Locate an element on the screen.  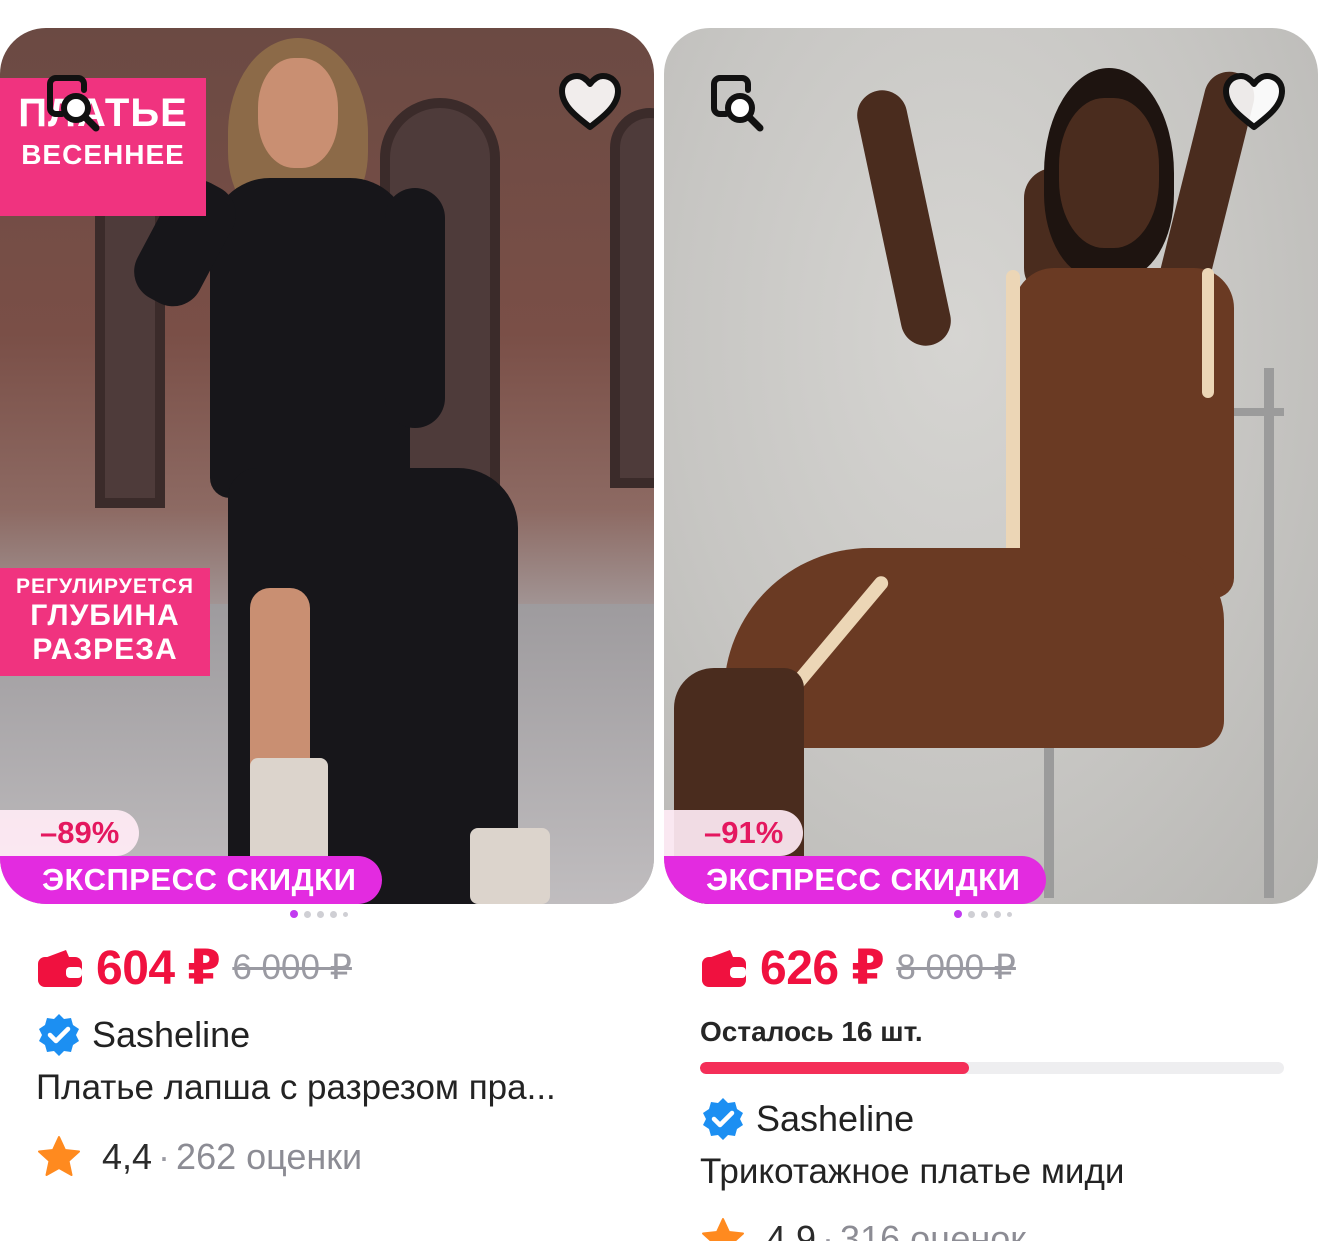
background-window is located at coordinates (632, 298).